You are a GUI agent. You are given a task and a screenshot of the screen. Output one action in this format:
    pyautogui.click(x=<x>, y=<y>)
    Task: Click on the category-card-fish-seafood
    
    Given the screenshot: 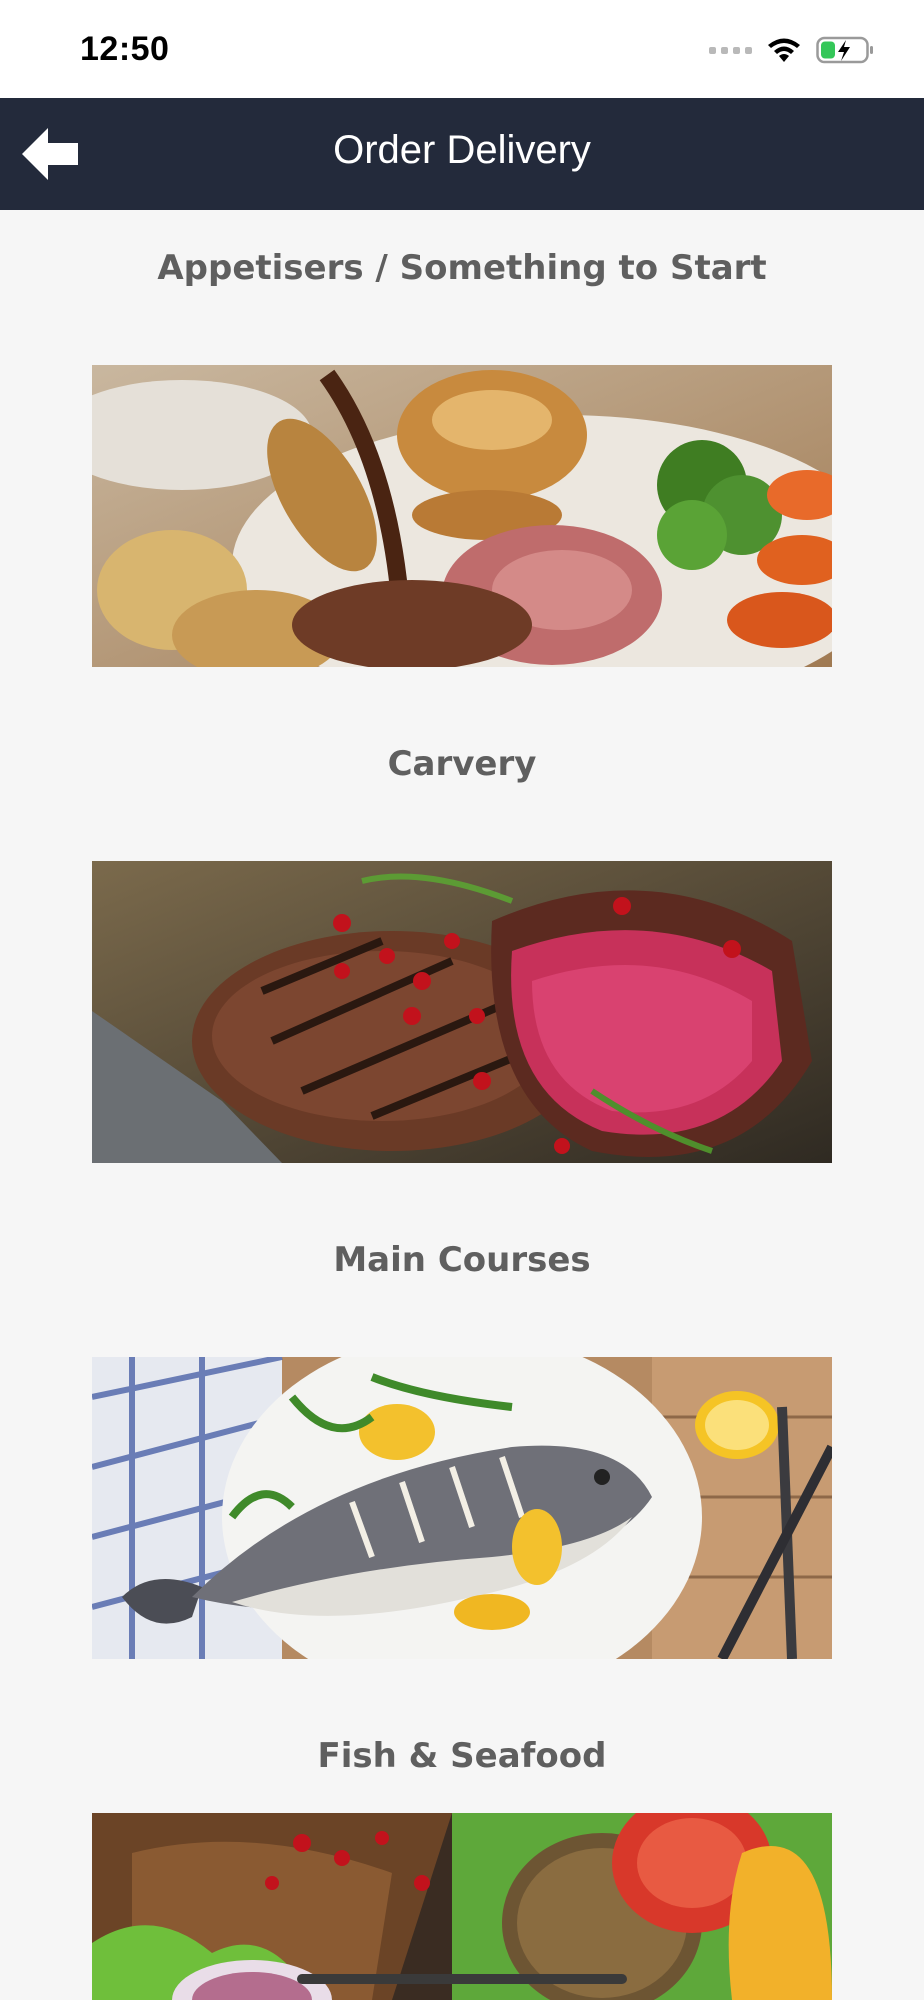 What is the action you would take?
    pyautogui.click(x=462, y=1906)
    